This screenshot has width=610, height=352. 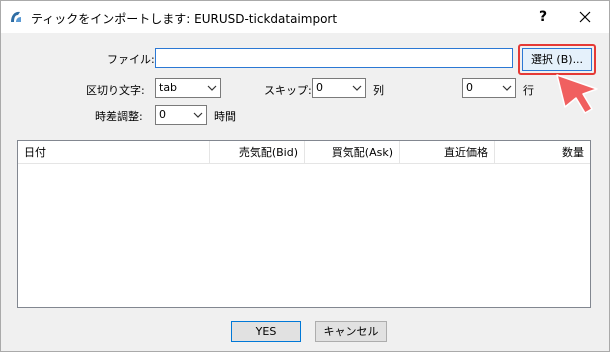 What do you see at coordinates (489, 88) in the screenshot?
I see `skip-rows-select: 0` at bounding box center [489, 88].